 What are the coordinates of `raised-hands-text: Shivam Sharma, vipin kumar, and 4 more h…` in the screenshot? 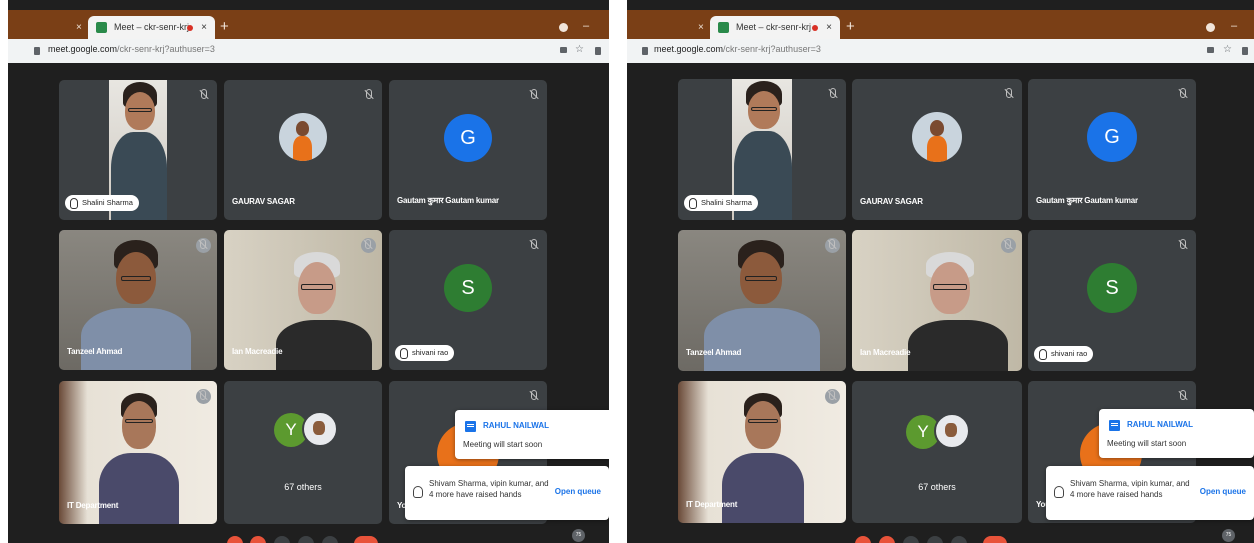 It's located at (1130, 489).